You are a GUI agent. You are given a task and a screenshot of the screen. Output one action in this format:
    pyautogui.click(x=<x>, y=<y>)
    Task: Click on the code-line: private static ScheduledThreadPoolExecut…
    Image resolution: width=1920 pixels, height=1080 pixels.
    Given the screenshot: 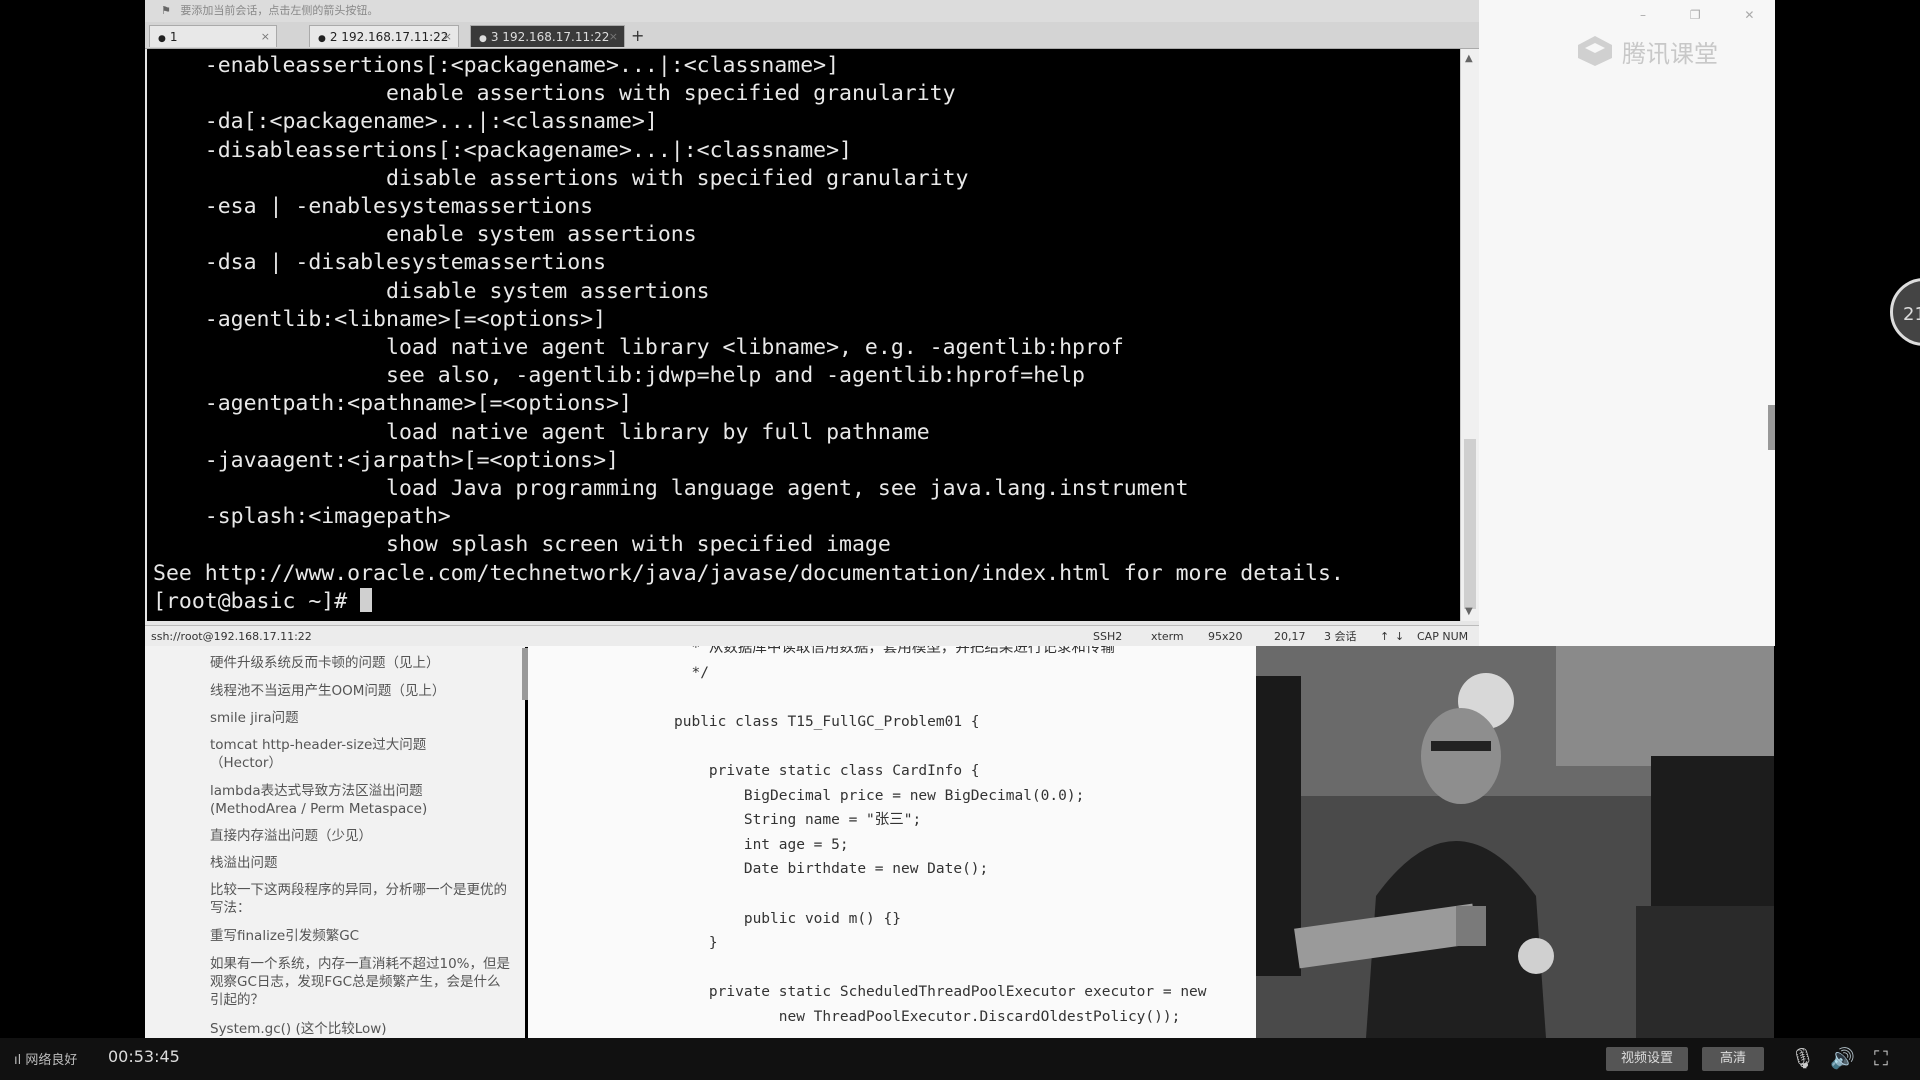 What is the action you would take?
    pyautogui.click(x=940, y=992)
    